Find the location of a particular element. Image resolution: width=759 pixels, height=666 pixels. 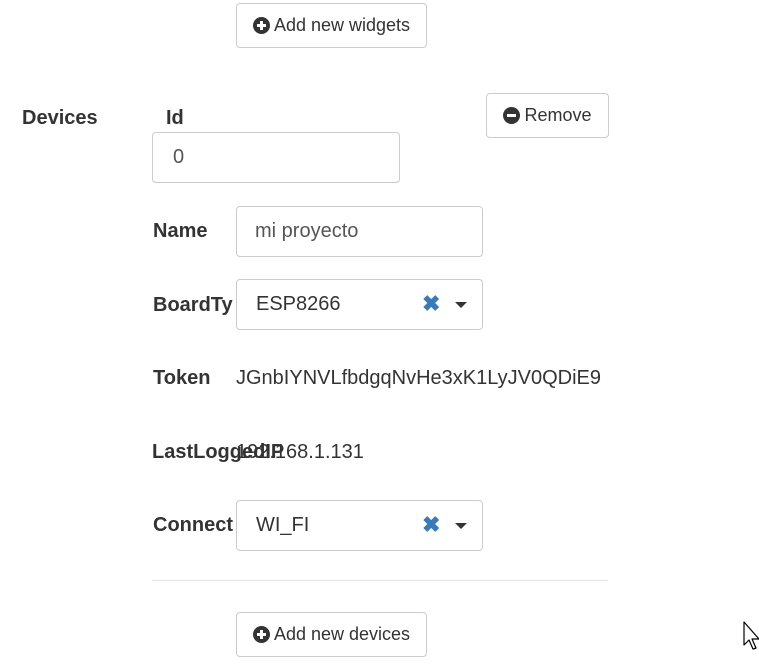

add-devices-label: Add new devices is located at coordinates (342, 634).